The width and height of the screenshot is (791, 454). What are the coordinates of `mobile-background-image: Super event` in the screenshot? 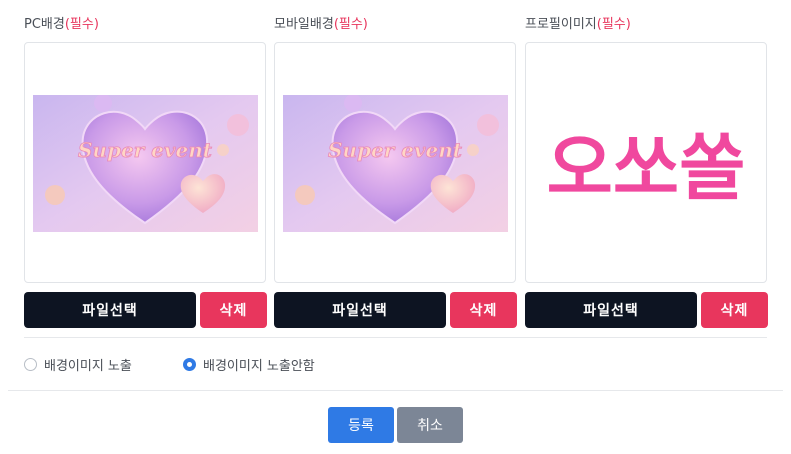 It's located at (395, 163).